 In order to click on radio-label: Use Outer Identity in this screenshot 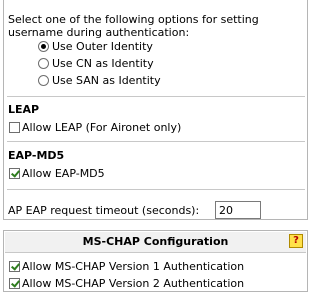, I will do `click(102, 46)`.